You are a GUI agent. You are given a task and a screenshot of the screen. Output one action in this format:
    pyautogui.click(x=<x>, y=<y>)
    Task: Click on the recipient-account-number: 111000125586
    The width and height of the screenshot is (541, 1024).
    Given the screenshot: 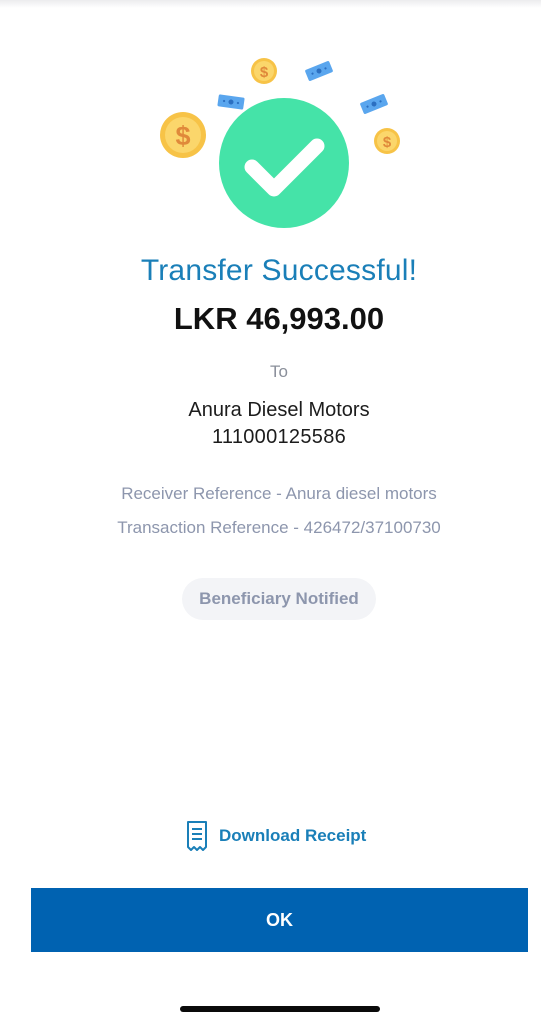 What is the action you would take?
    pyautogui.click(x=279, y=437)
    